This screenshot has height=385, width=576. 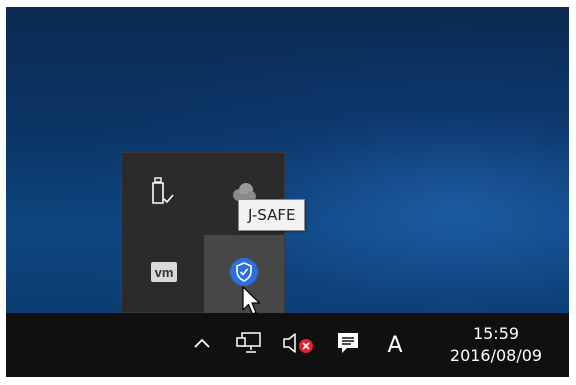 I want to click on network-status-button, so click(x=249, y=345).